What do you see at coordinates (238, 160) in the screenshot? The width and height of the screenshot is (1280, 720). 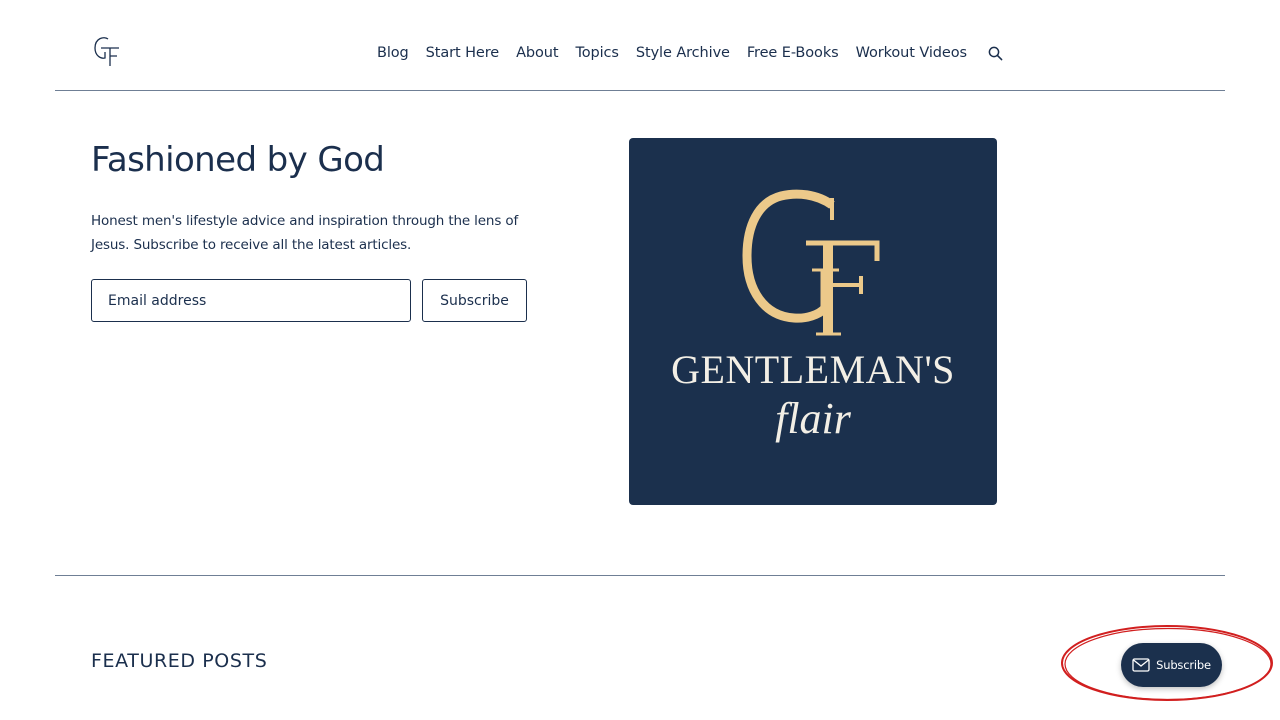 I see `hero-title: Fashioned by God` at bounding box center [238, 160].